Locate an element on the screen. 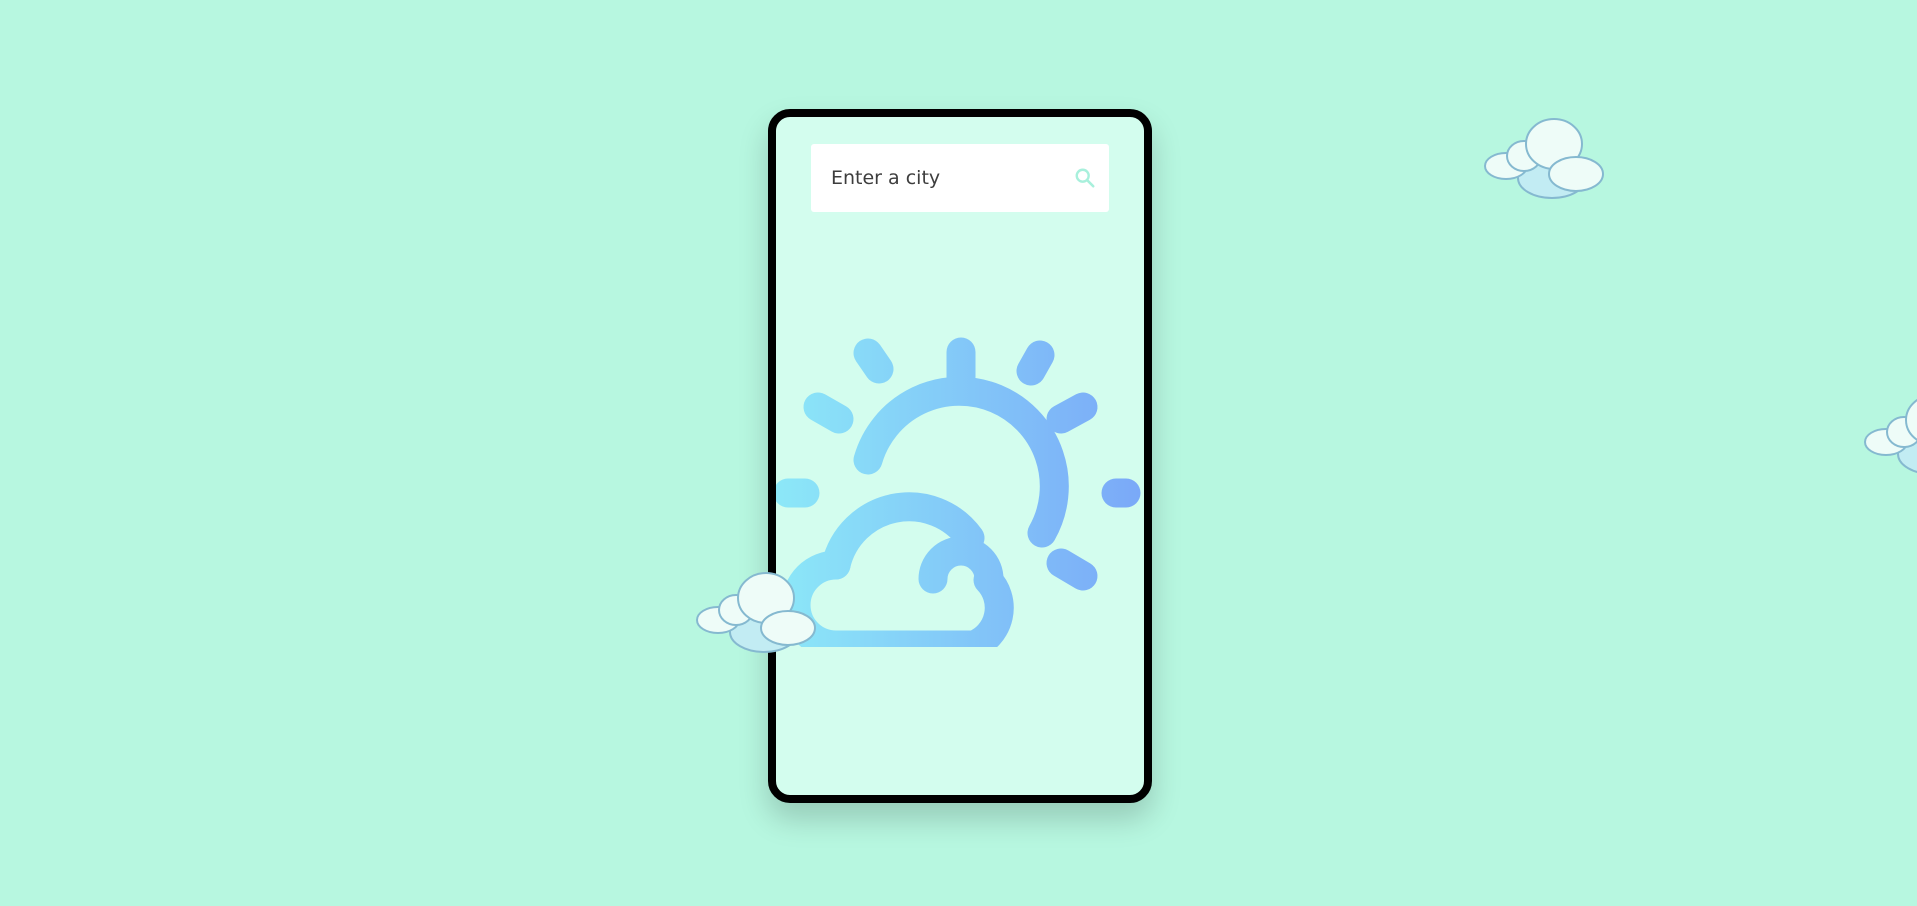 This screenshot has height=906, width=1917. search-button is located at coordinates (1085, 178).